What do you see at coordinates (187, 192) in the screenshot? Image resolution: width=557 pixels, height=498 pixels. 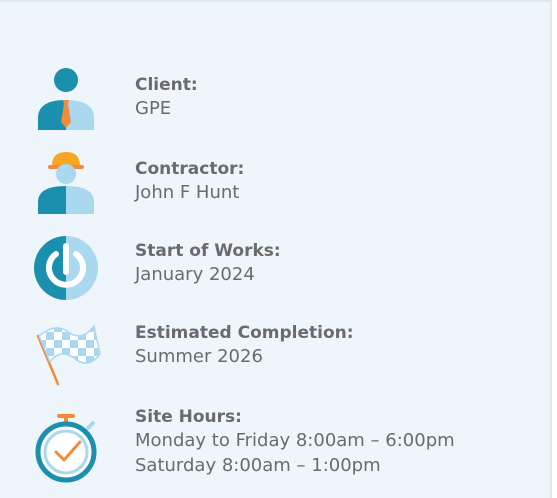 I see `contractor-value: John F Hunt` at bounding box center [187, 192].